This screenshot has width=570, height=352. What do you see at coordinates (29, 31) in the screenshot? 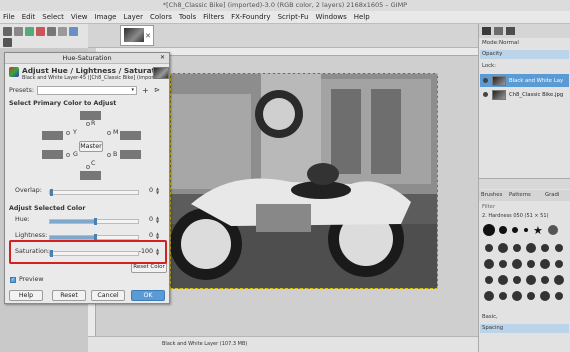
I see `free-select-icon` at bounding box center [29, 31].